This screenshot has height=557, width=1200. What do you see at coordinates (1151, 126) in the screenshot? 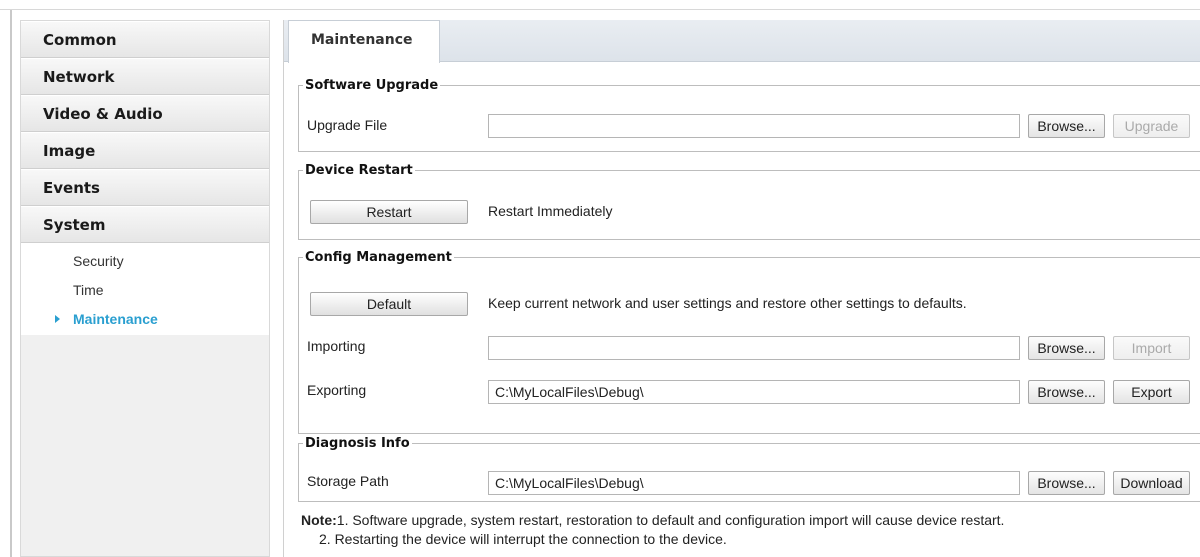
I see `upgrade-button: Upgrade` at bounding box center [1151, 126].